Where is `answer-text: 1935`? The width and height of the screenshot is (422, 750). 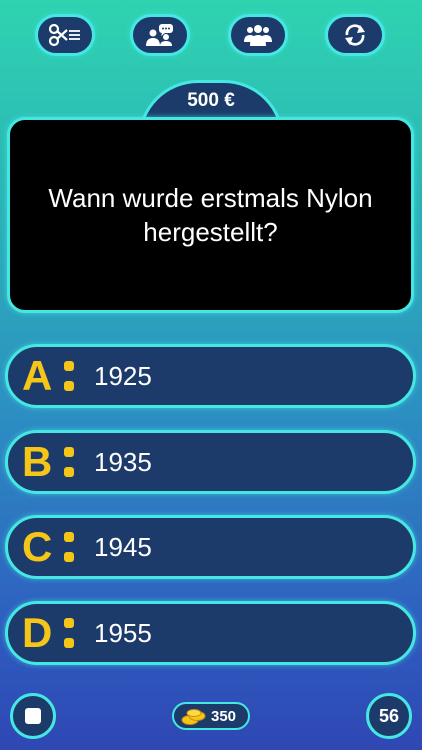
answer-text: 1935 is located at coordinates (123, 462).